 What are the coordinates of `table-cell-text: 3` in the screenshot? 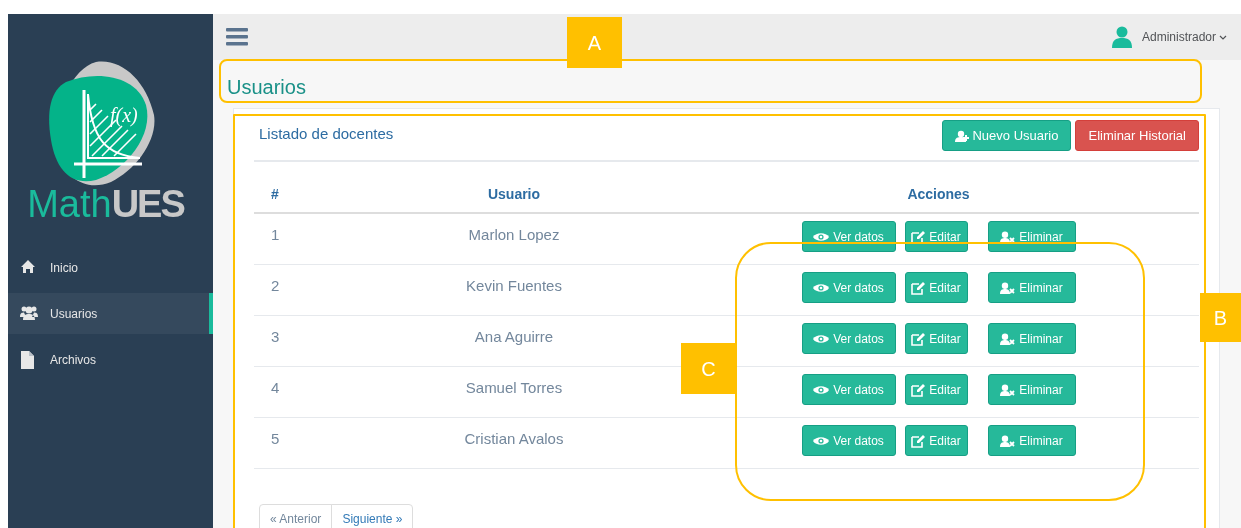 It's located at (275, 337).